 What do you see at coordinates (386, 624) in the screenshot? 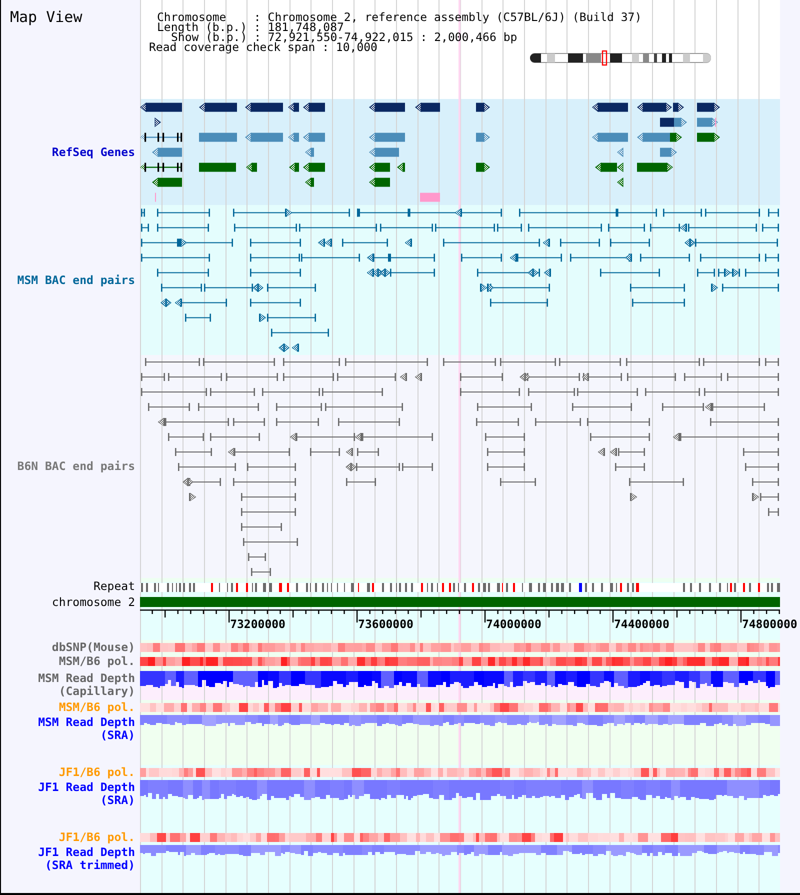
I see `axis-tick-label: 73600000` at bounding box center [386, 624].